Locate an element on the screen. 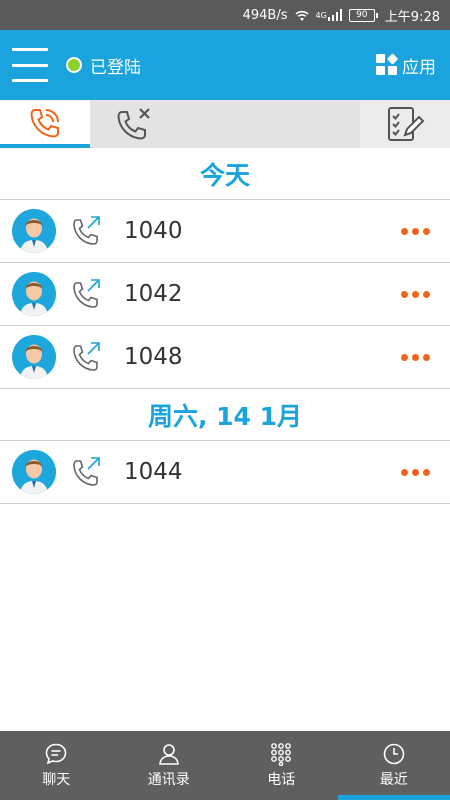  battery-level: 90 is located at coordinates (362, 15).